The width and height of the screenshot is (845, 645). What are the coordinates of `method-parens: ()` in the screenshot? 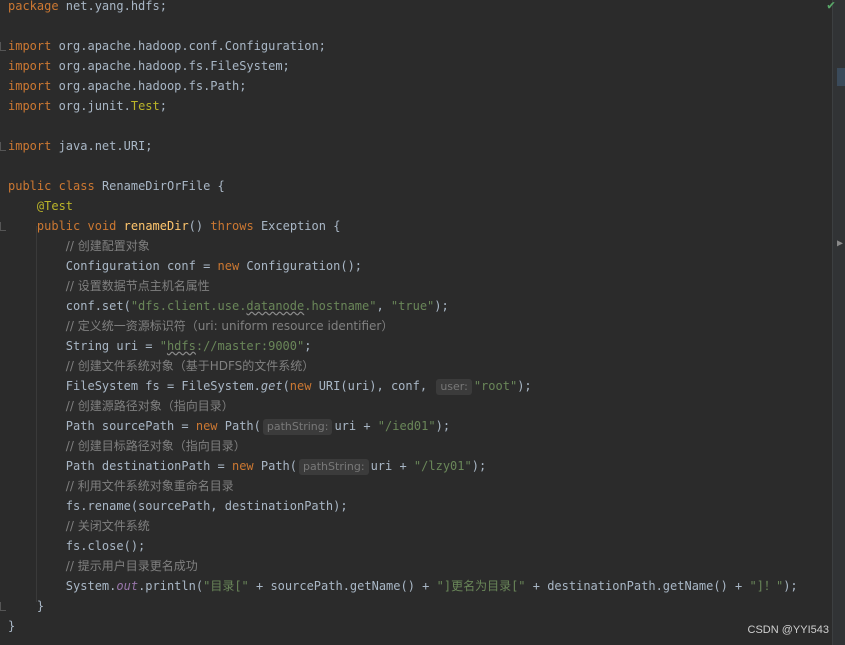 It's located at (199, 226).